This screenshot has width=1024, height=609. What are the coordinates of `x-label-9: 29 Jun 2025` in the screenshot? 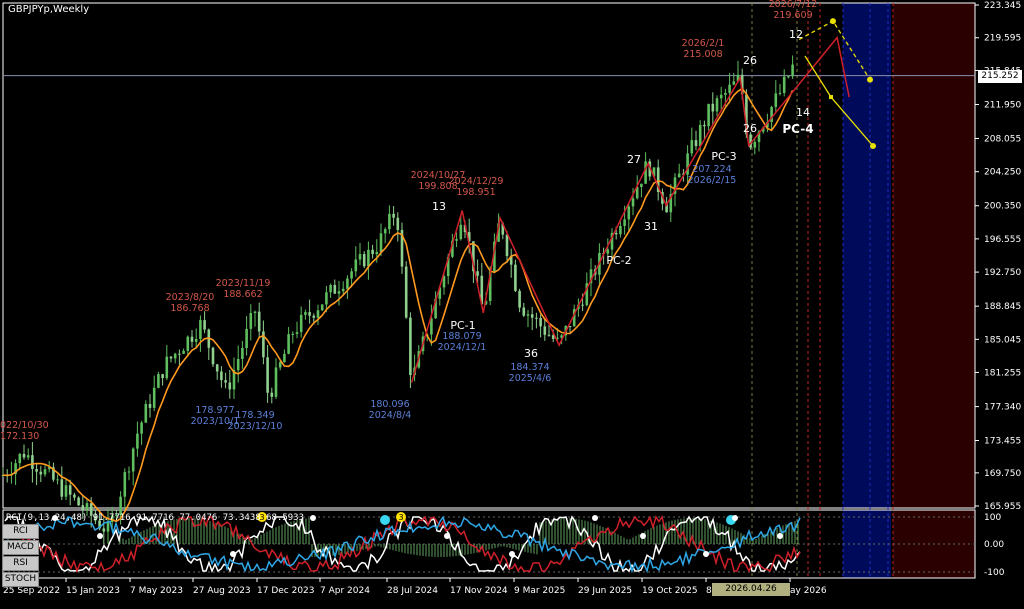 It's located at (605, 591).